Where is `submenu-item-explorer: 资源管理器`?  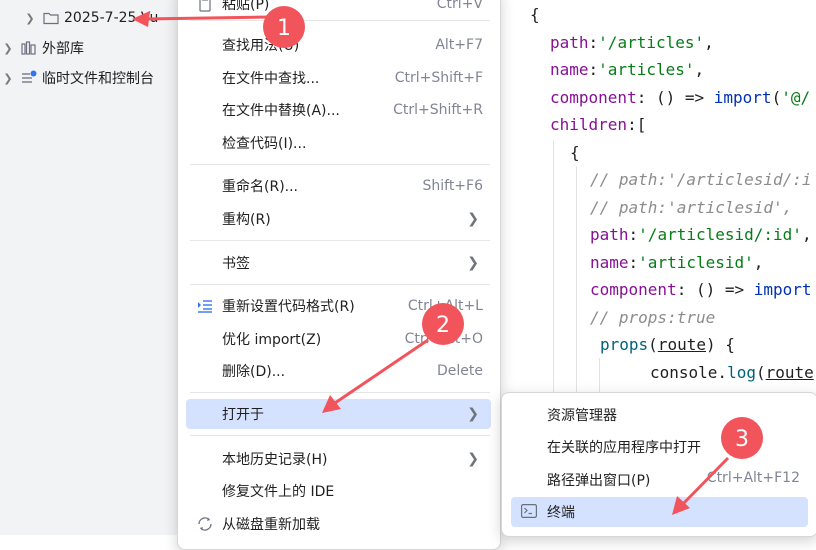 submenu-item-explorer: 资源管理器 is located at coordinates (659, 415).